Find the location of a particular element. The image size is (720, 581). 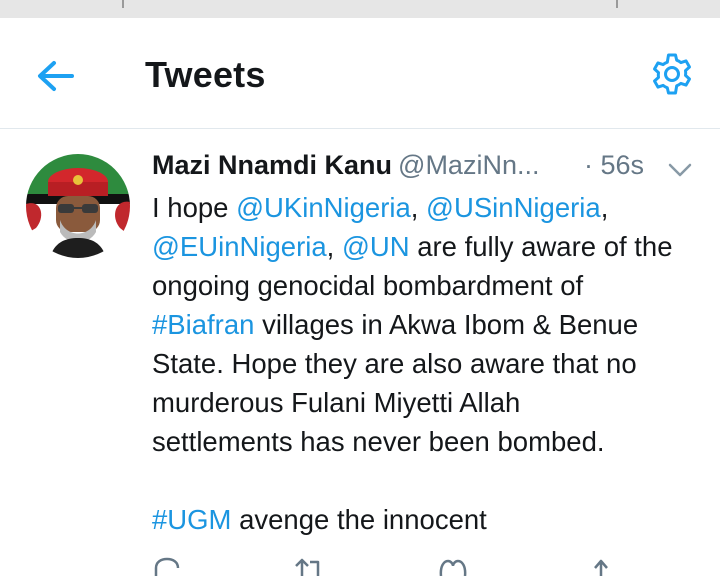

retweet-button is located at coordinates (309, 566).